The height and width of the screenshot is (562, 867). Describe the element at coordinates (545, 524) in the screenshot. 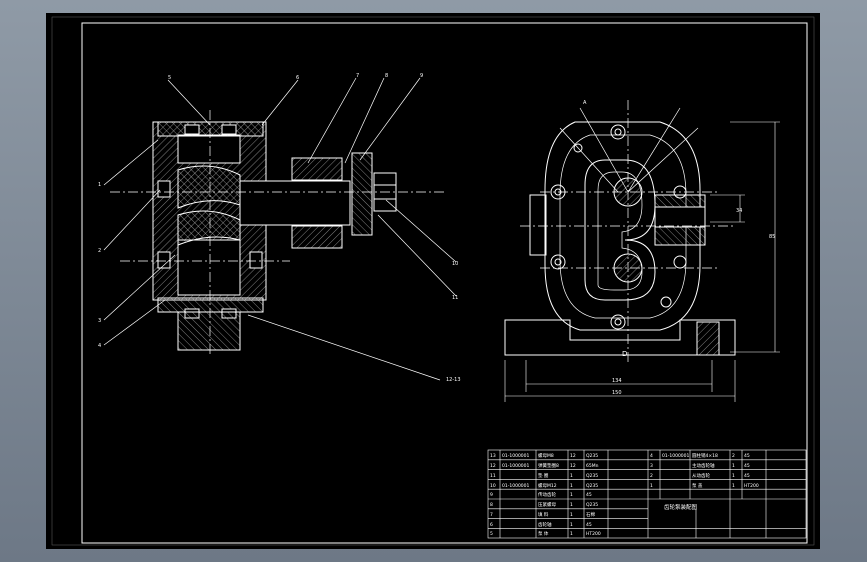

I see `svg-text: 齿轮轴` at that location.